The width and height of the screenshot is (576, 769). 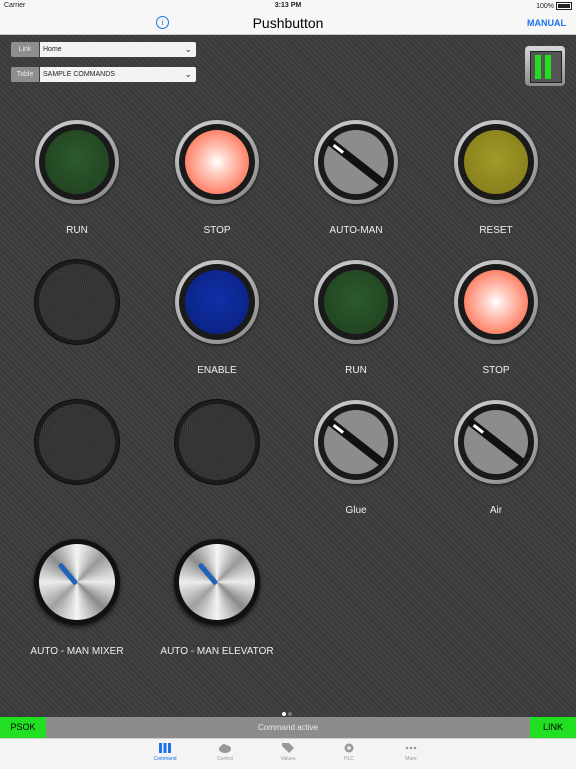 What do you see at coordinates (496, 230) in the screenshot?
I see `reset-label: RESET` at bounding box center [496, 230].